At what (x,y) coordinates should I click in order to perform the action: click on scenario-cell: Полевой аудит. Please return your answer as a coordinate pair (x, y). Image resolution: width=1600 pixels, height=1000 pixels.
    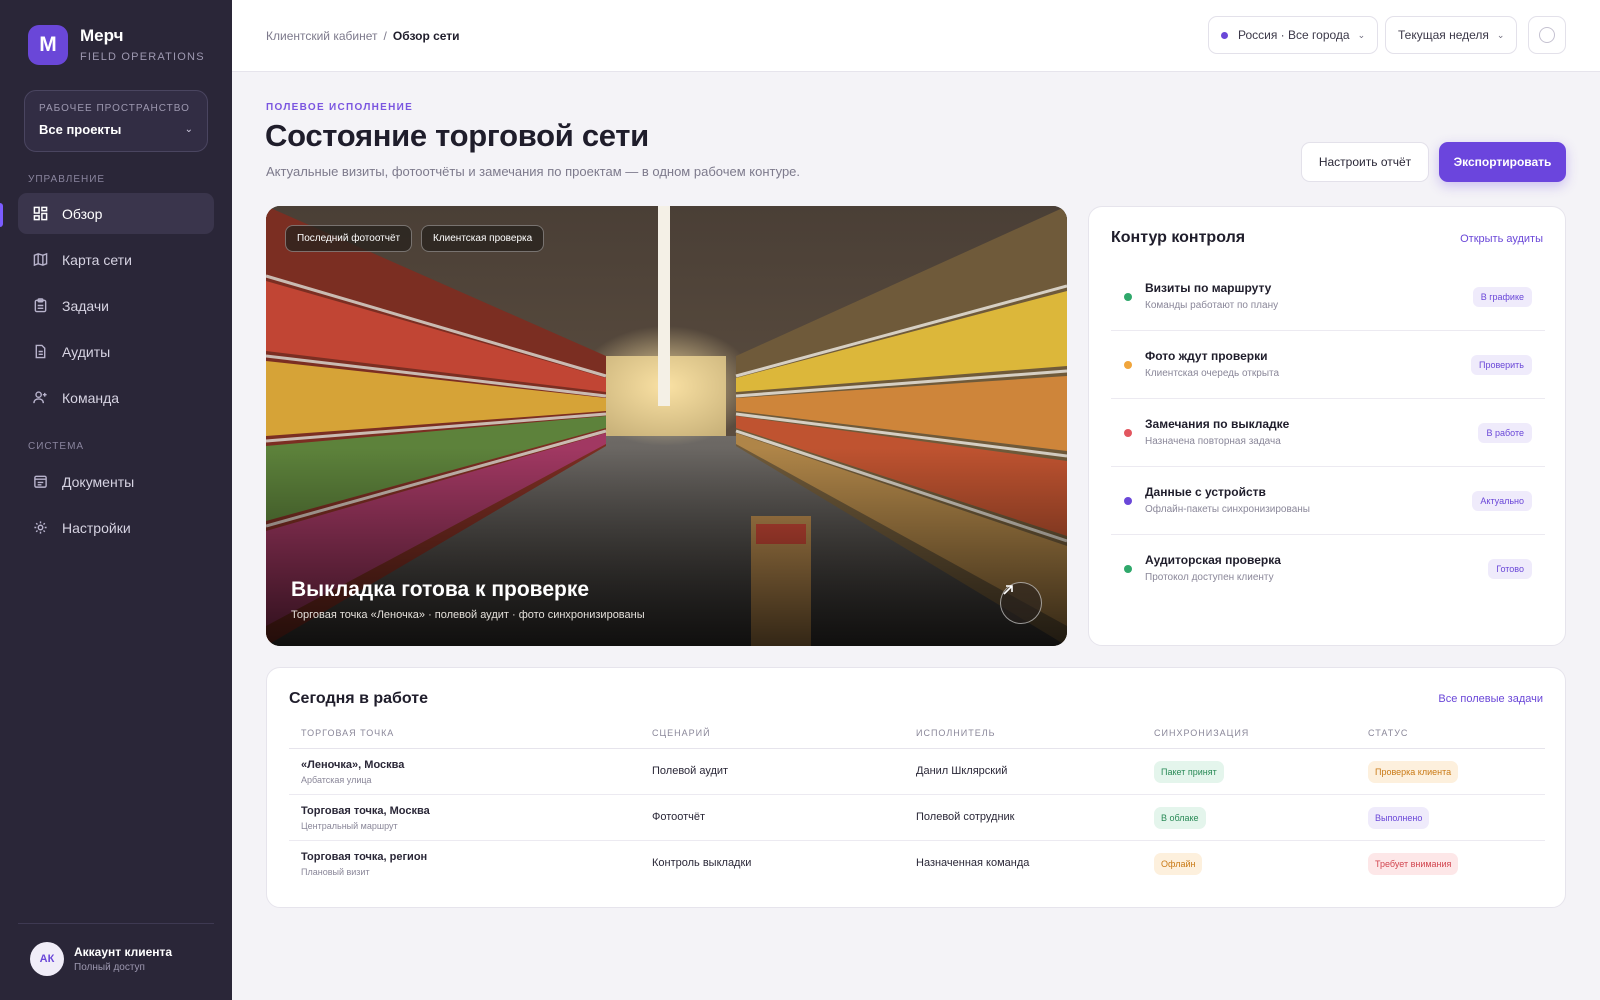
    Looking at the image, I should click on (690, 771).